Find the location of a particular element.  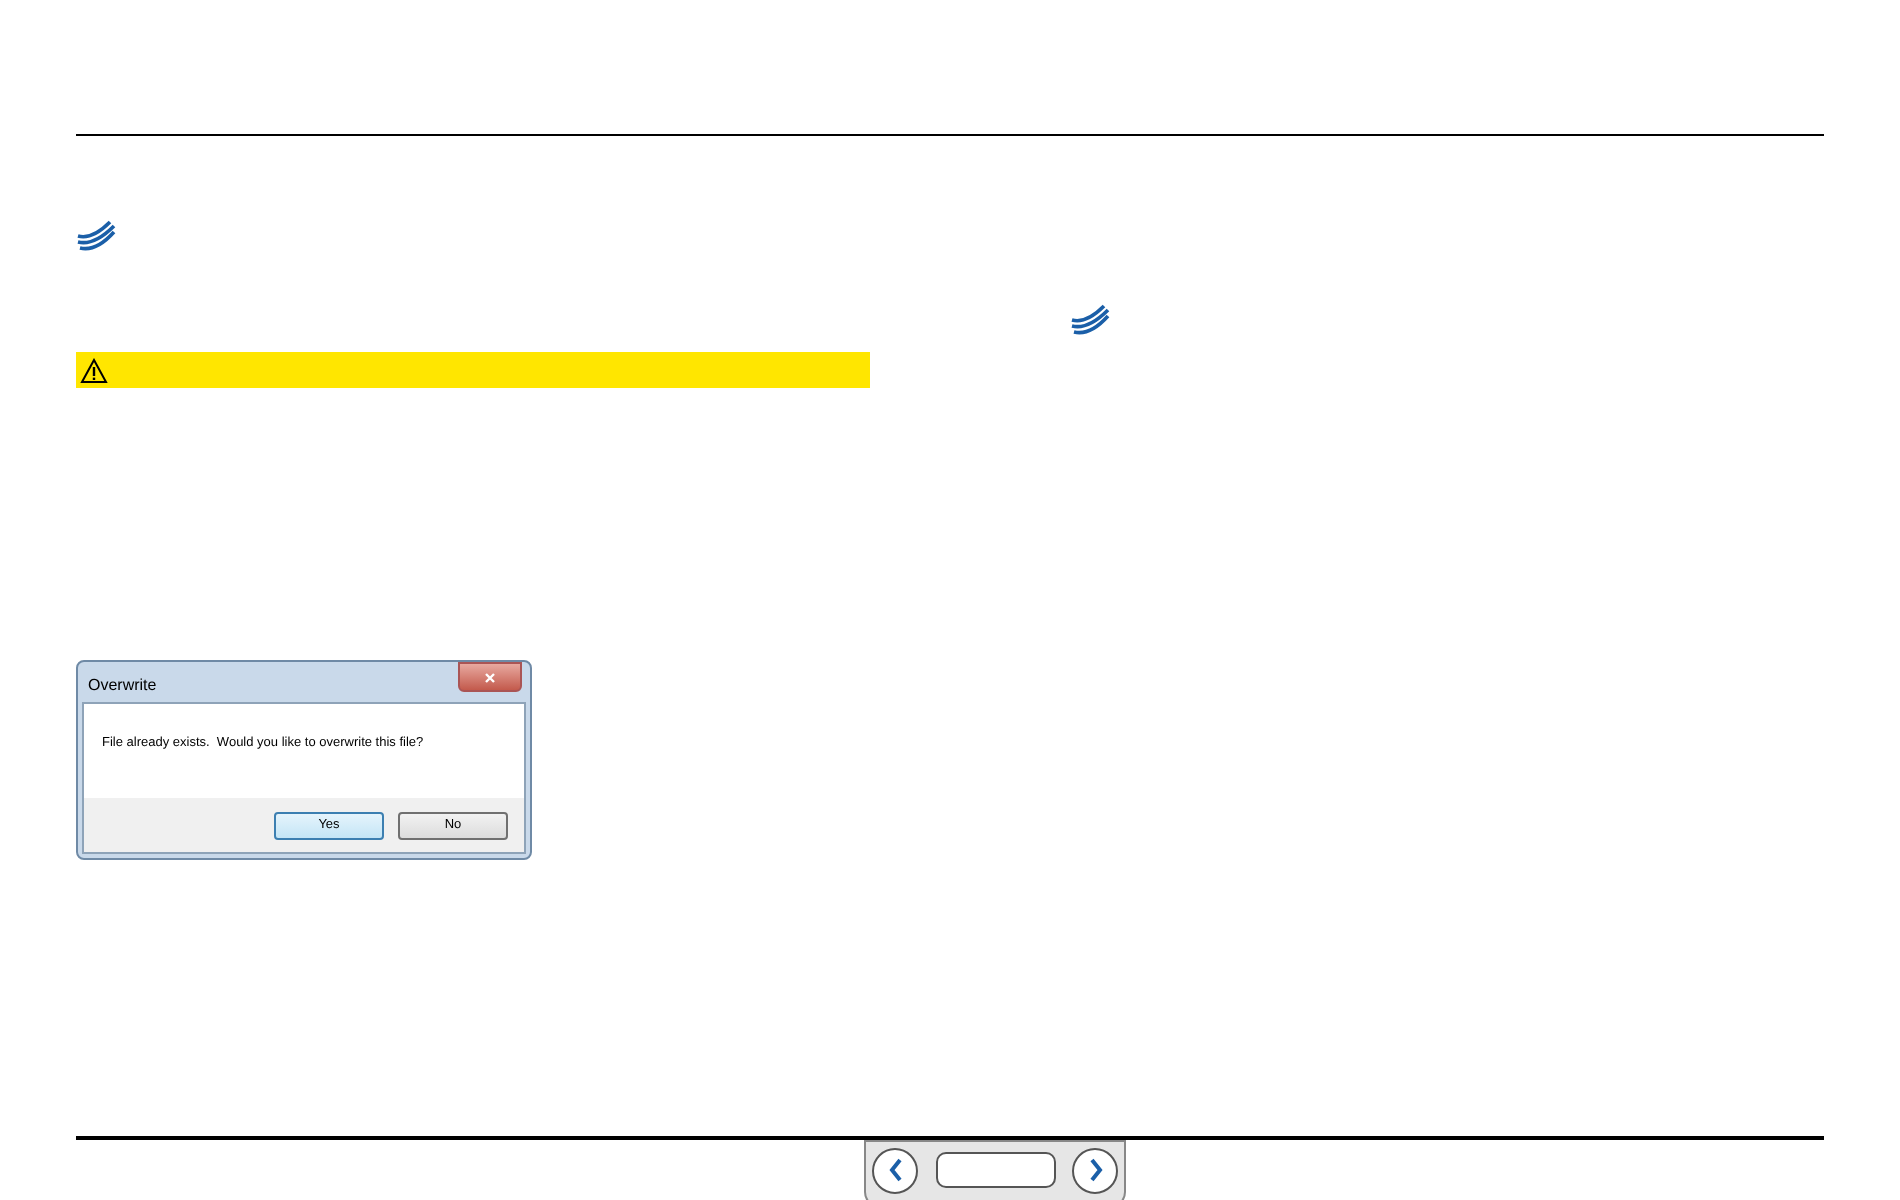

previous-page-button is located at coordinates (895, 1170).